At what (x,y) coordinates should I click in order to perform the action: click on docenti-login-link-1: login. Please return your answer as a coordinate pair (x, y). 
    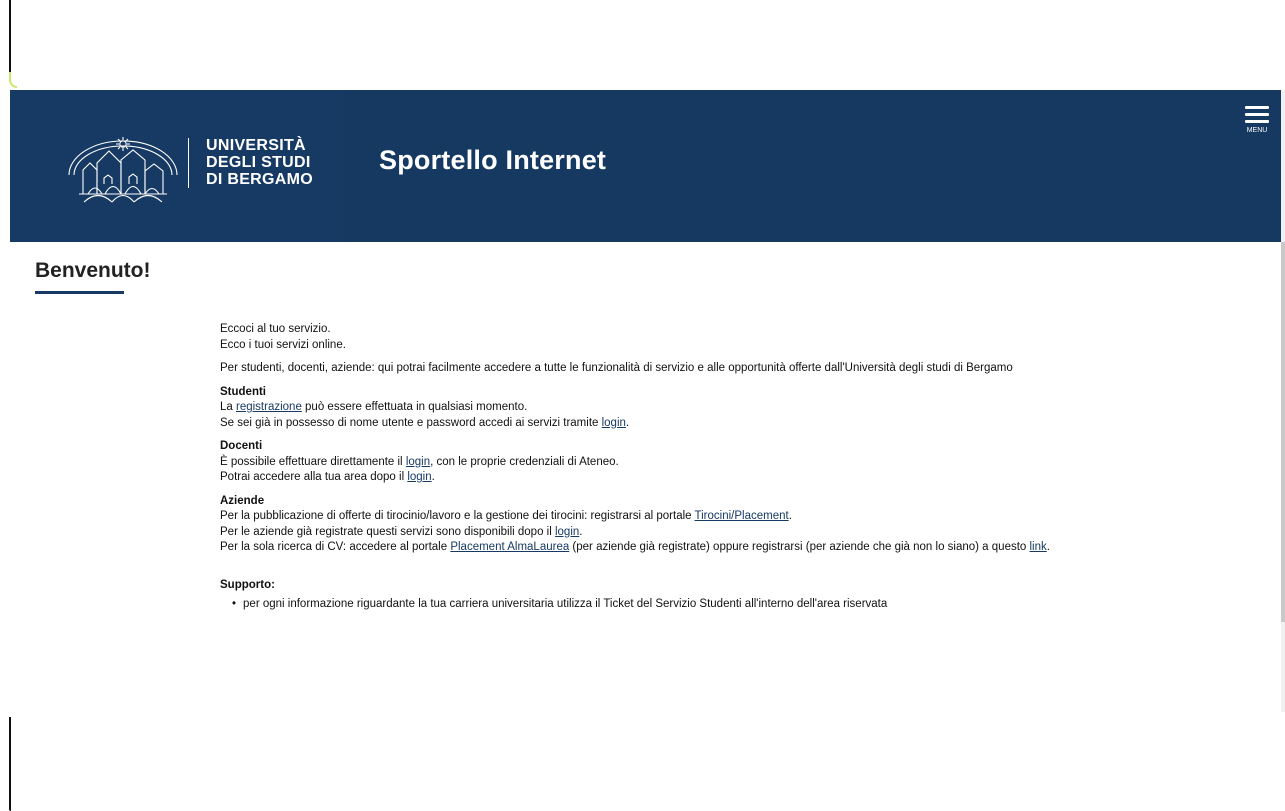
    Looking at the image, I should click on (418, 462).